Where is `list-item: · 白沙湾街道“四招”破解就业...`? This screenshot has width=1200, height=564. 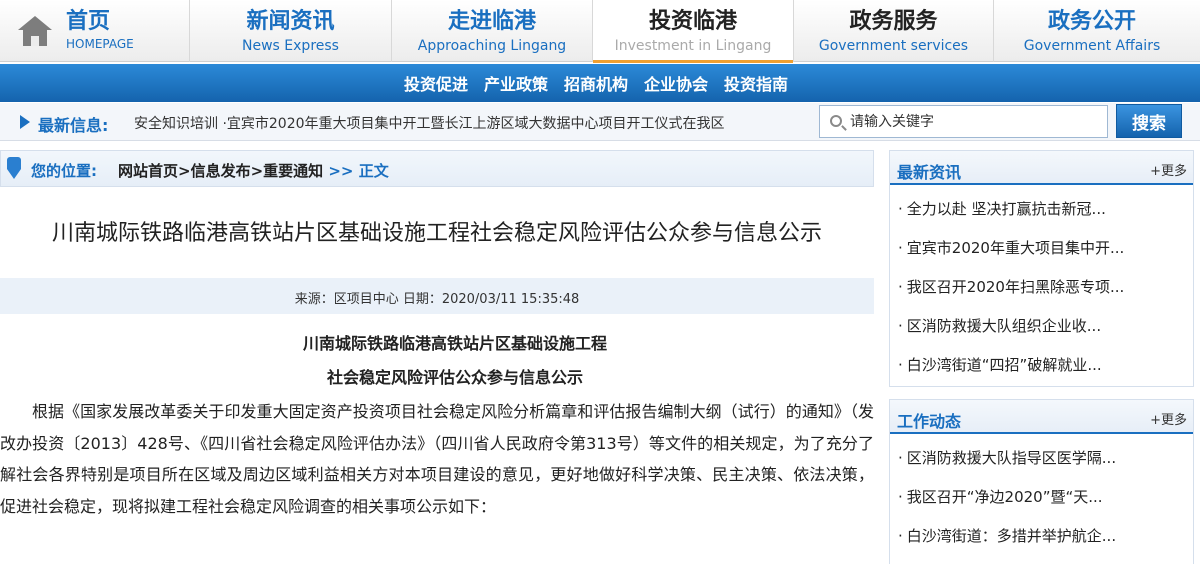
list-item: · 白沙湾街道“四招”破解就业... is located at coordinates (1041, 371).